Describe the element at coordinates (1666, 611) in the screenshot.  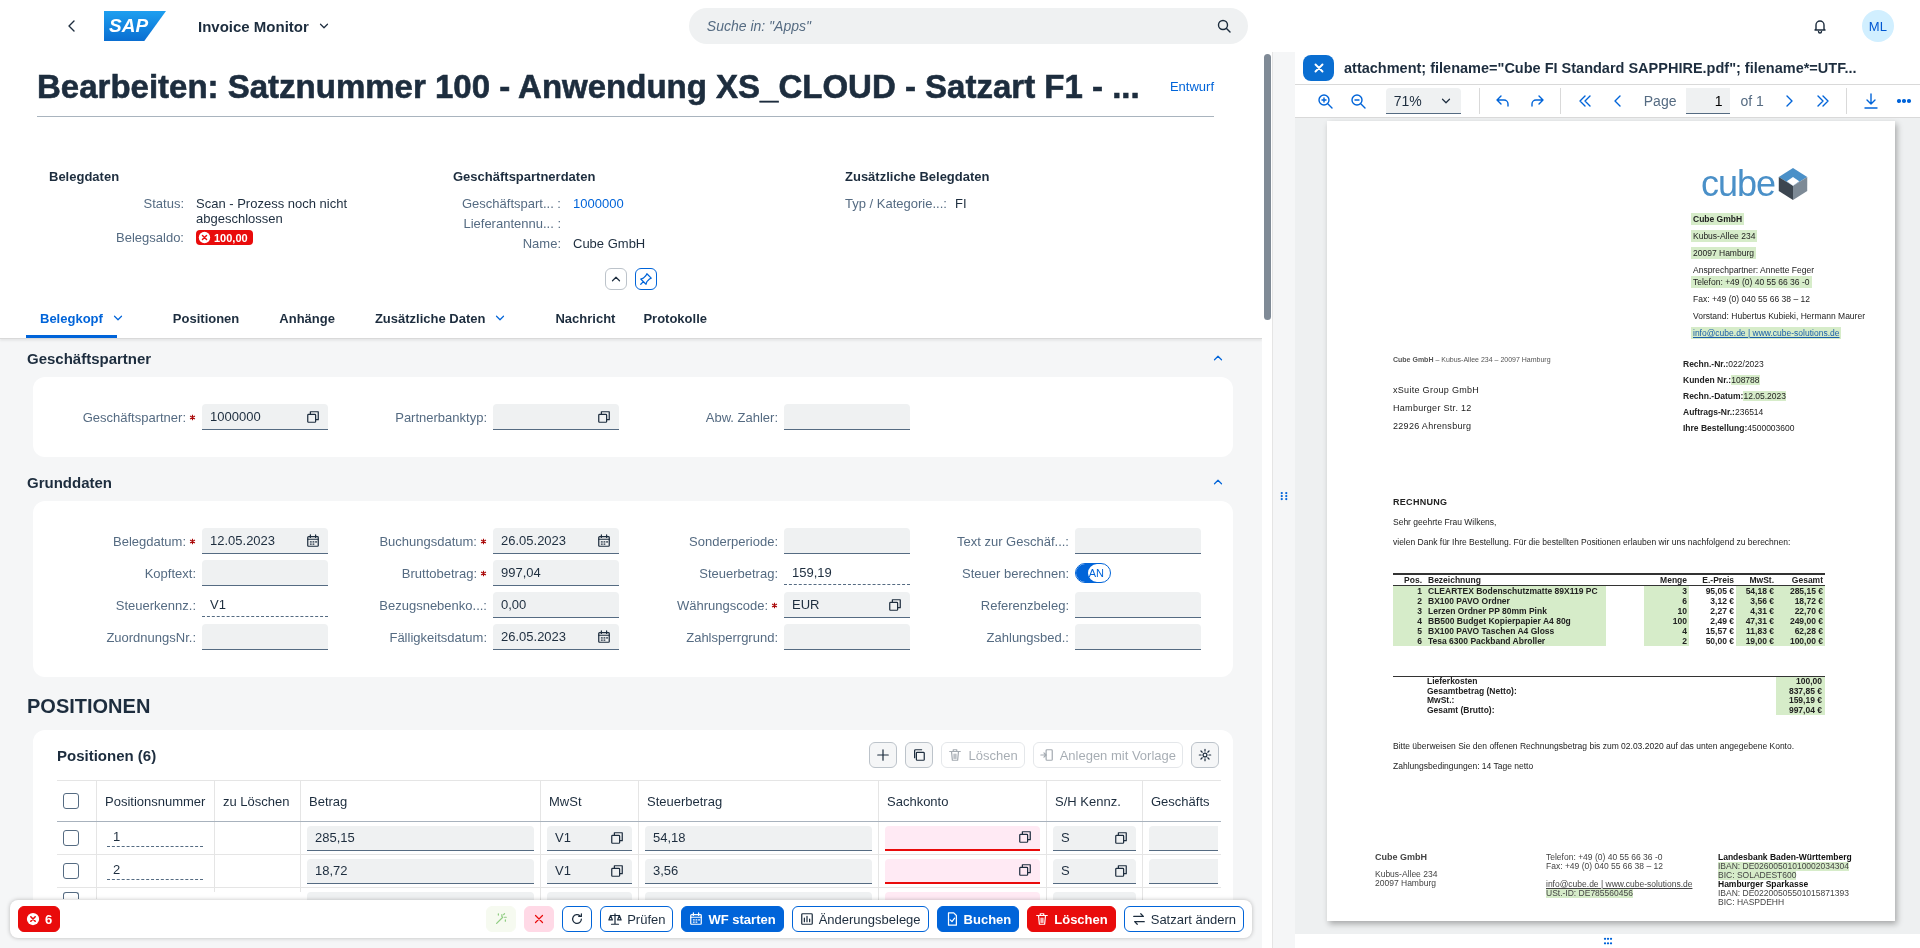
I see `table-cell: 10` at that location.